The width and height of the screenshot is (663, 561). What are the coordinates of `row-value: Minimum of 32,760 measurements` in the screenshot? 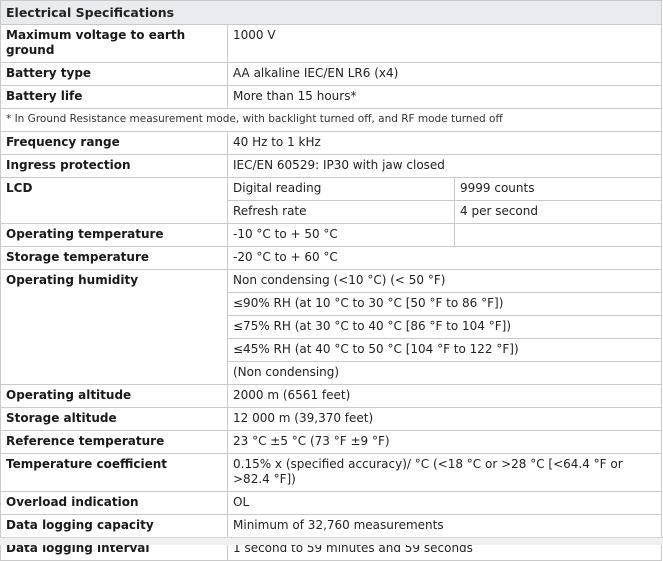 It's located at (444, 526).